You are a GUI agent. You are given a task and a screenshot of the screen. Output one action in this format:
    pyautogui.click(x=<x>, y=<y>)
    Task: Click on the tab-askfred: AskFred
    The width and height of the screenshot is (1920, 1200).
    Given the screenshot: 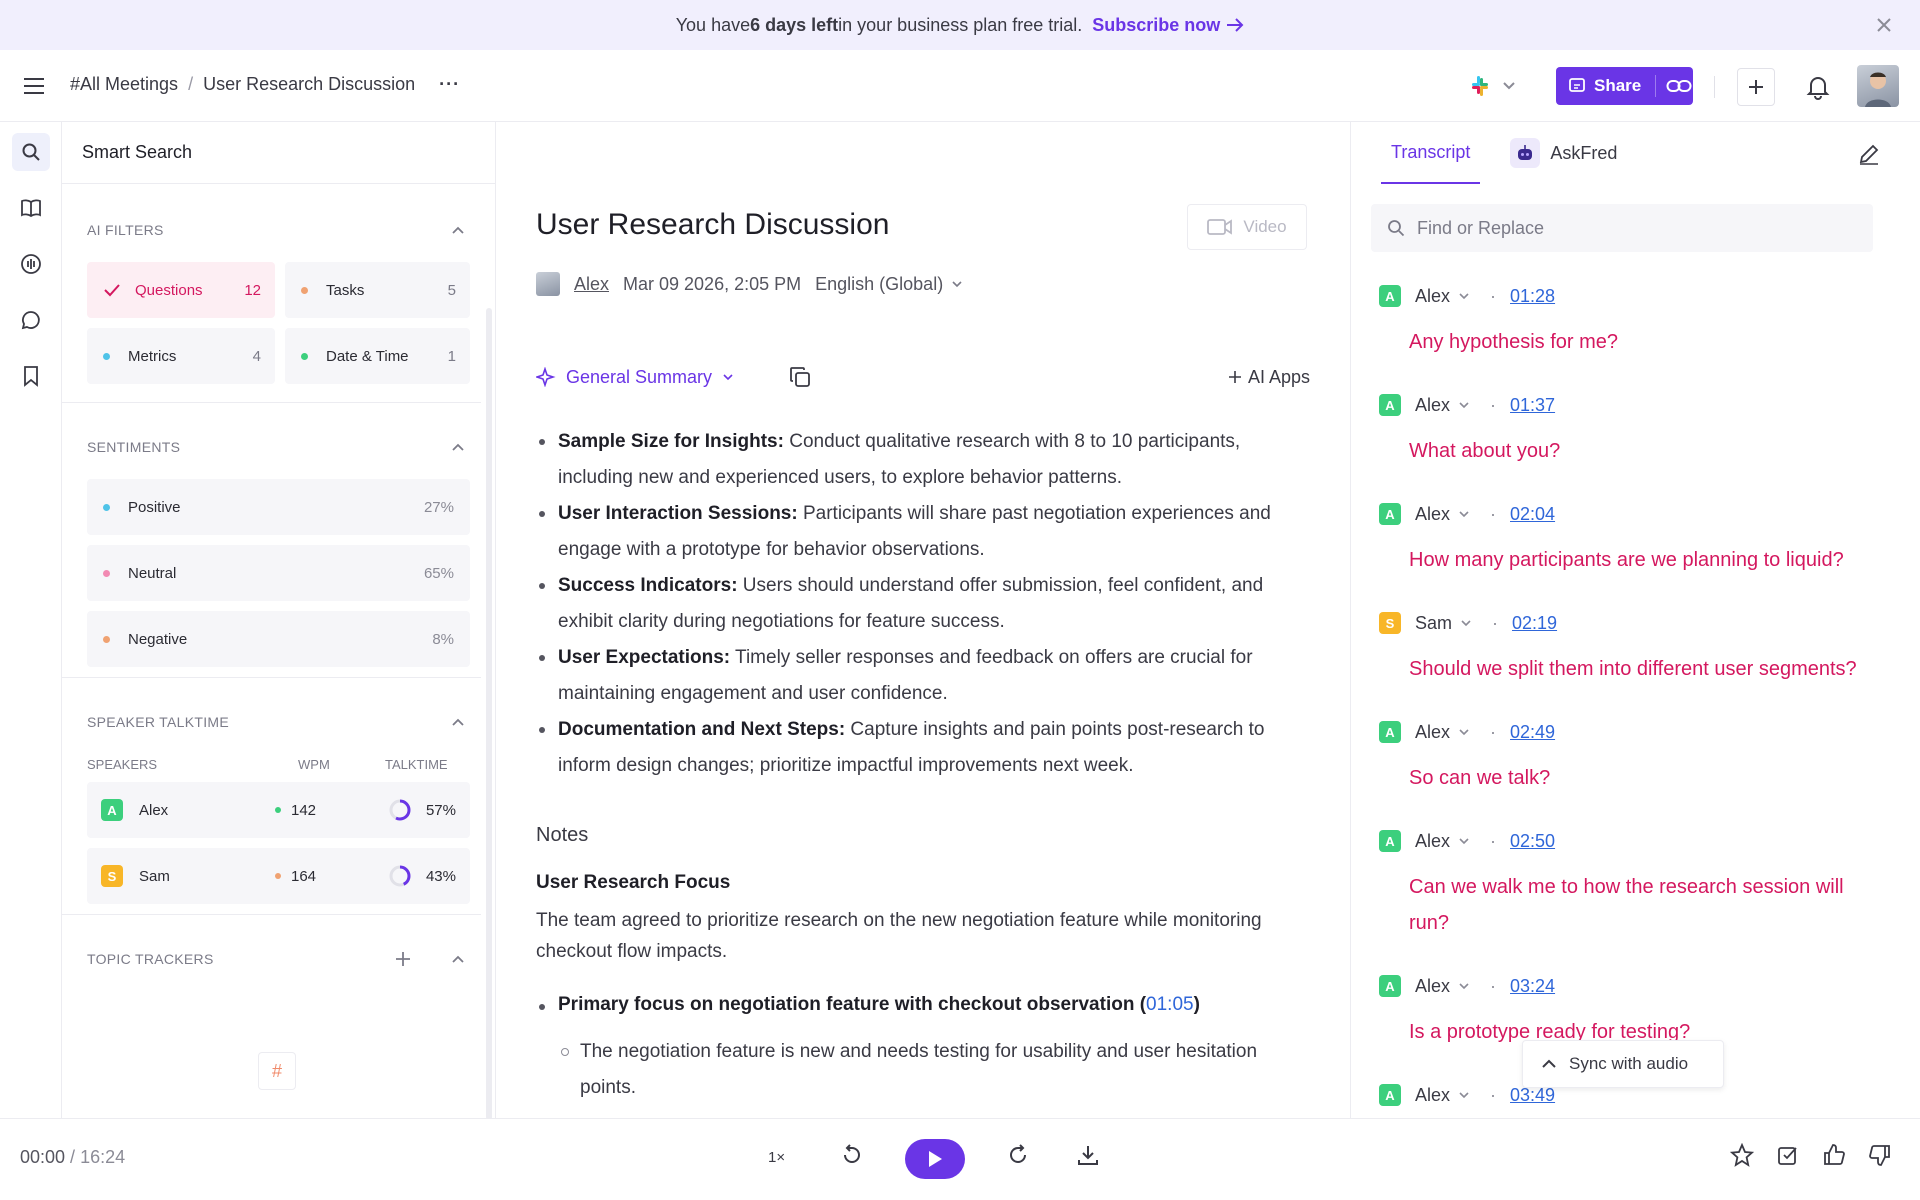 What is the action you would take?
    pyautogui.click(x=1563, y=153)
    